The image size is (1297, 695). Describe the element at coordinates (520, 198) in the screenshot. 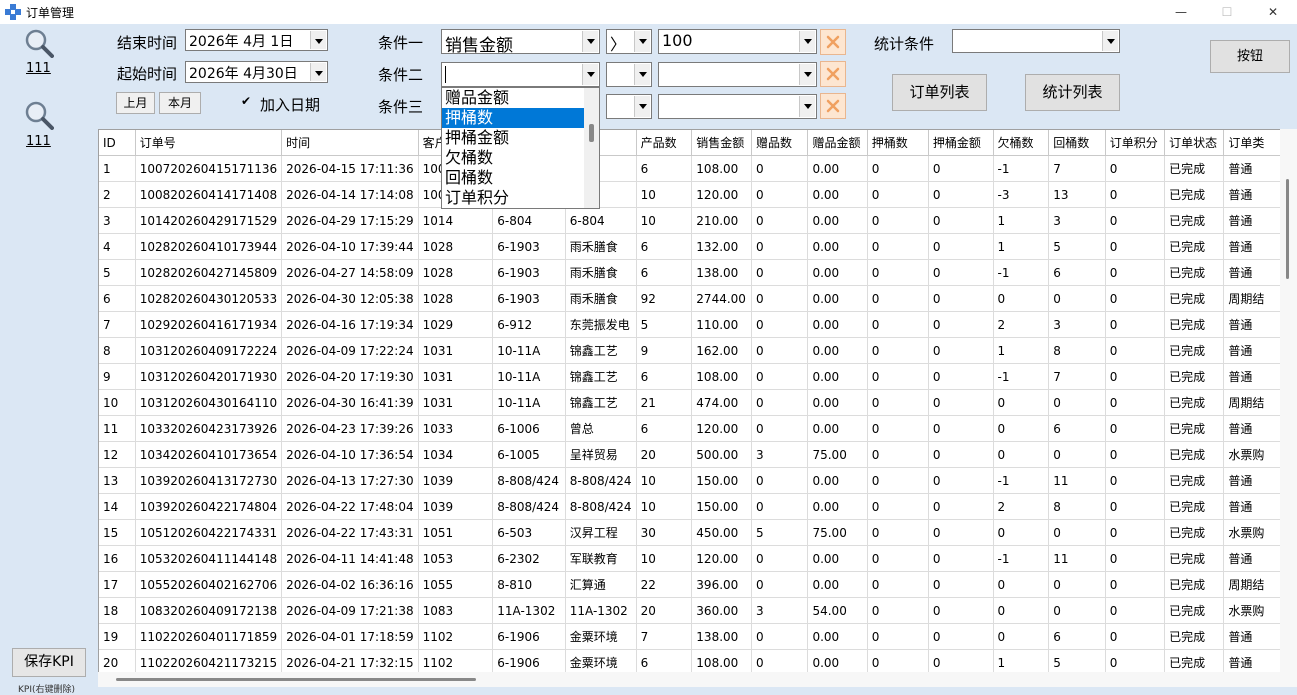

I see `dropdown-option: 订单积分` at that location.